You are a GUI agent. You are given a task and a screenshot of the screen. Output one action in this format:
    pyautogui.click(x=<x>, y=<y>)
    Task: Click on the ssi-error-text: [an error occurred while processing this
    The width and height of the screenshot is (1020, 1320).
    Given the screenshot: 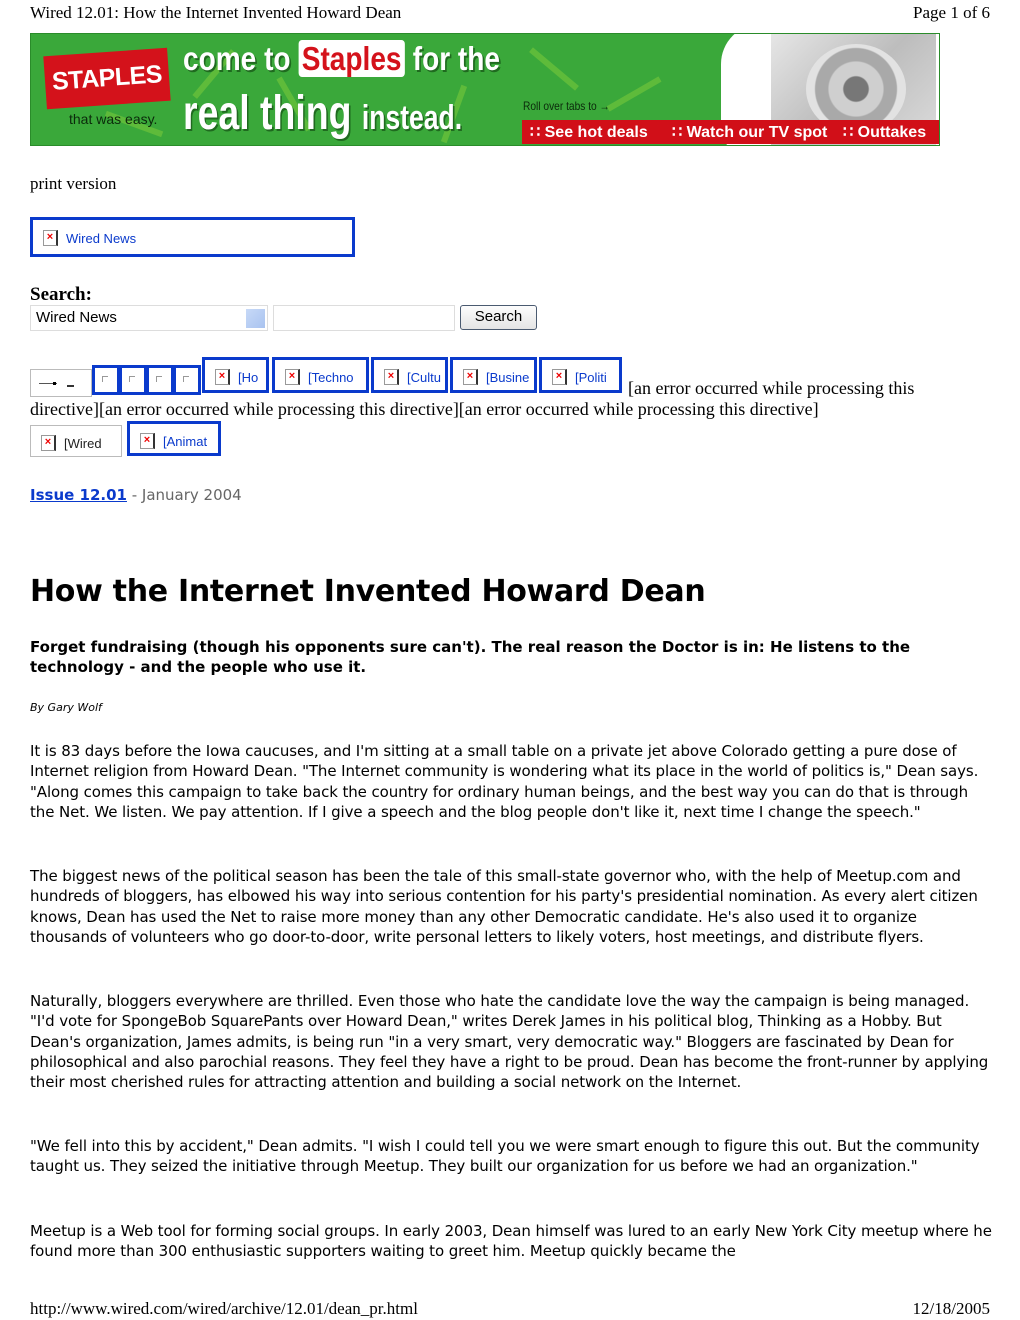 What is the action you would take?
    pyautogui.click(x=771, y=388)
    